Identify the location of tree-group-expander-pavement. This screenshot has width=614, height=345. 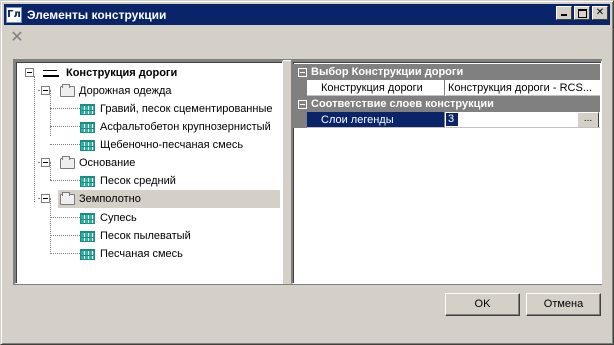
(45, 90).